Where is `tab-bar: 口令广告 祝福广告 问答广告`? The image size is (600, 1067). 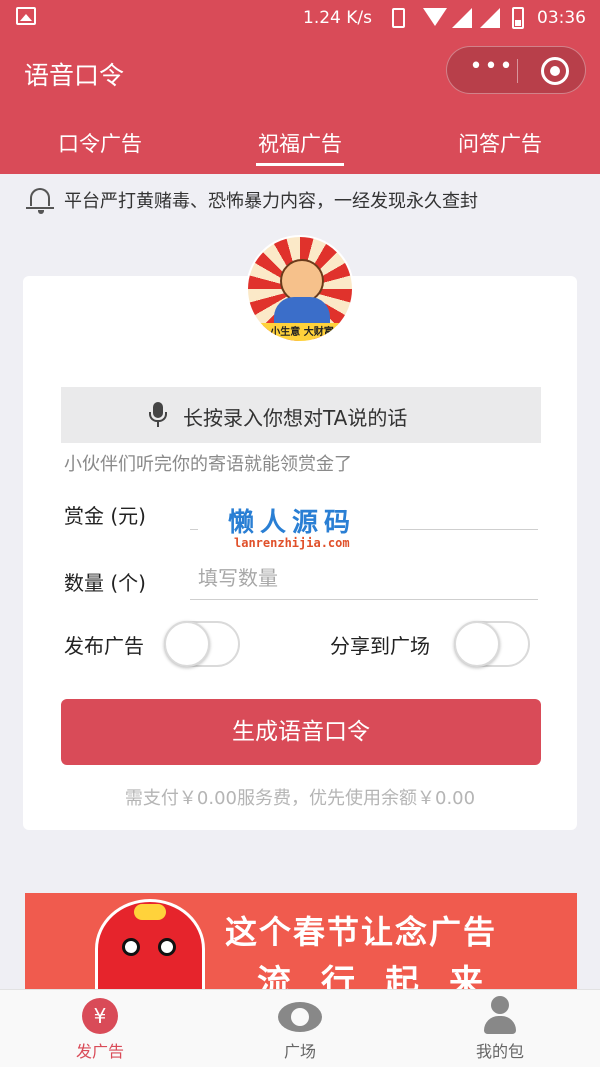 tab-bar: 口令广告 祝福广告 问答广告 is located at coordinates (300, 149).